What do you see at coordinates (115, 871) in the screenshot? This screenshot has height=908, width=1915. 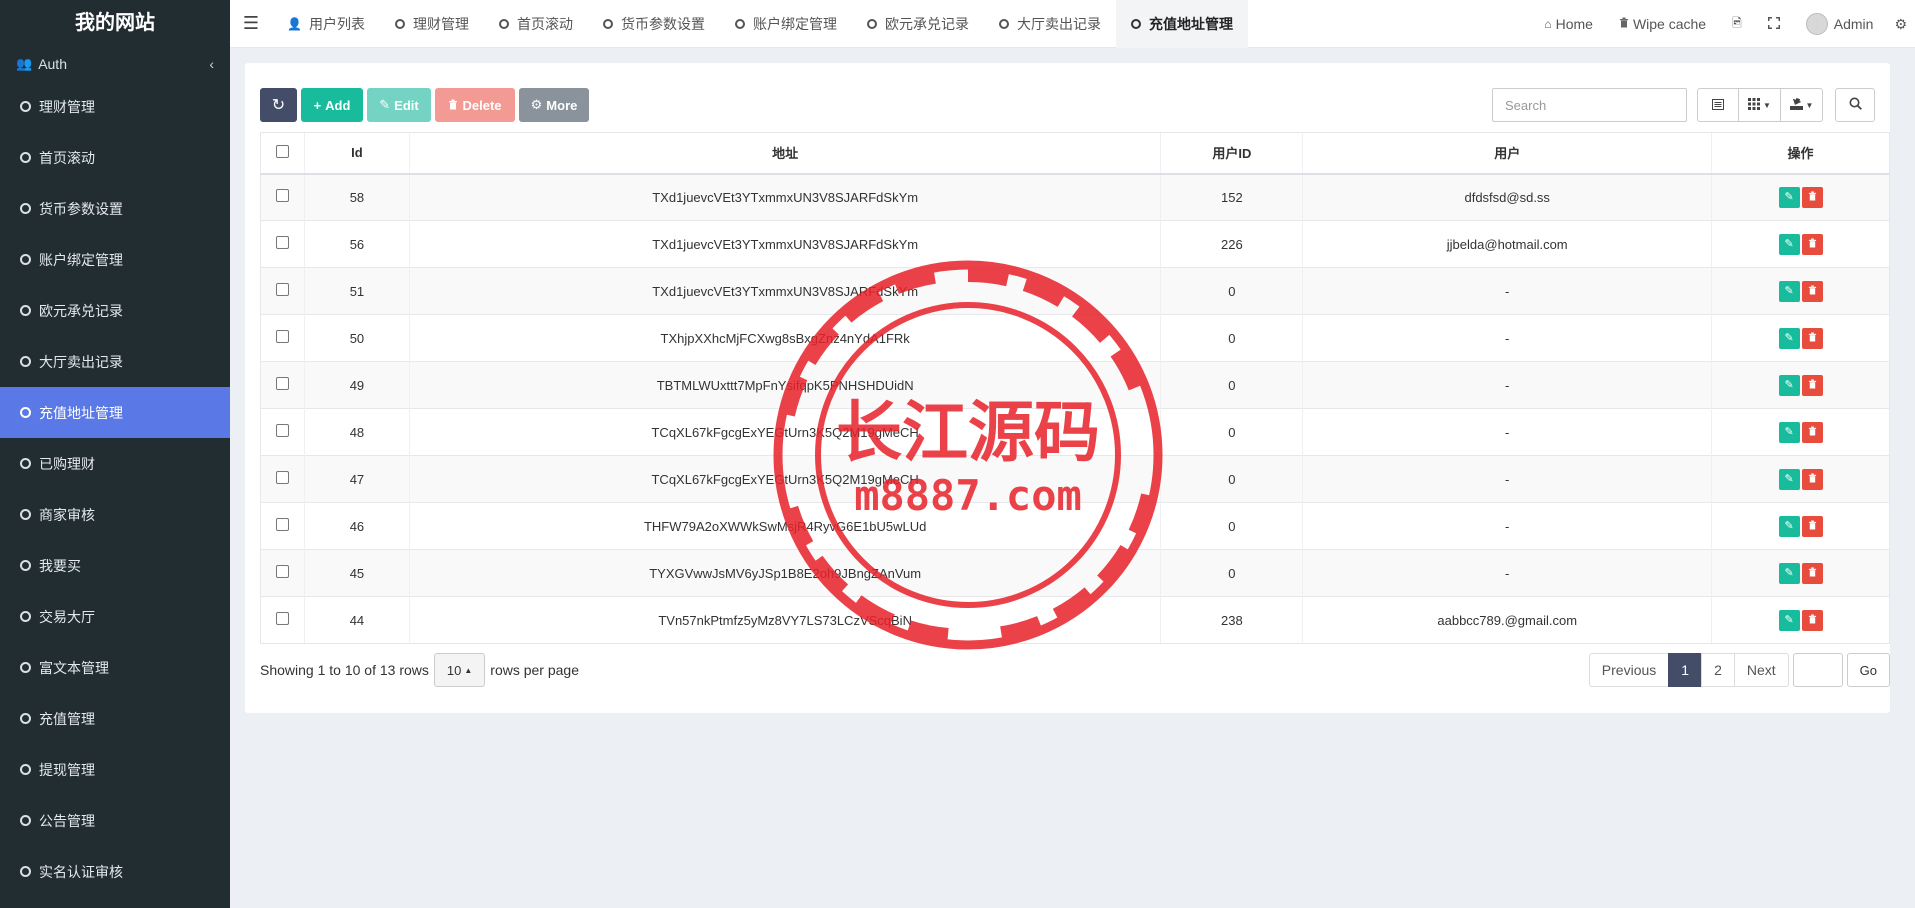 I see `sidebar-item: 实名认证审核` at bounding box center [115, 871].